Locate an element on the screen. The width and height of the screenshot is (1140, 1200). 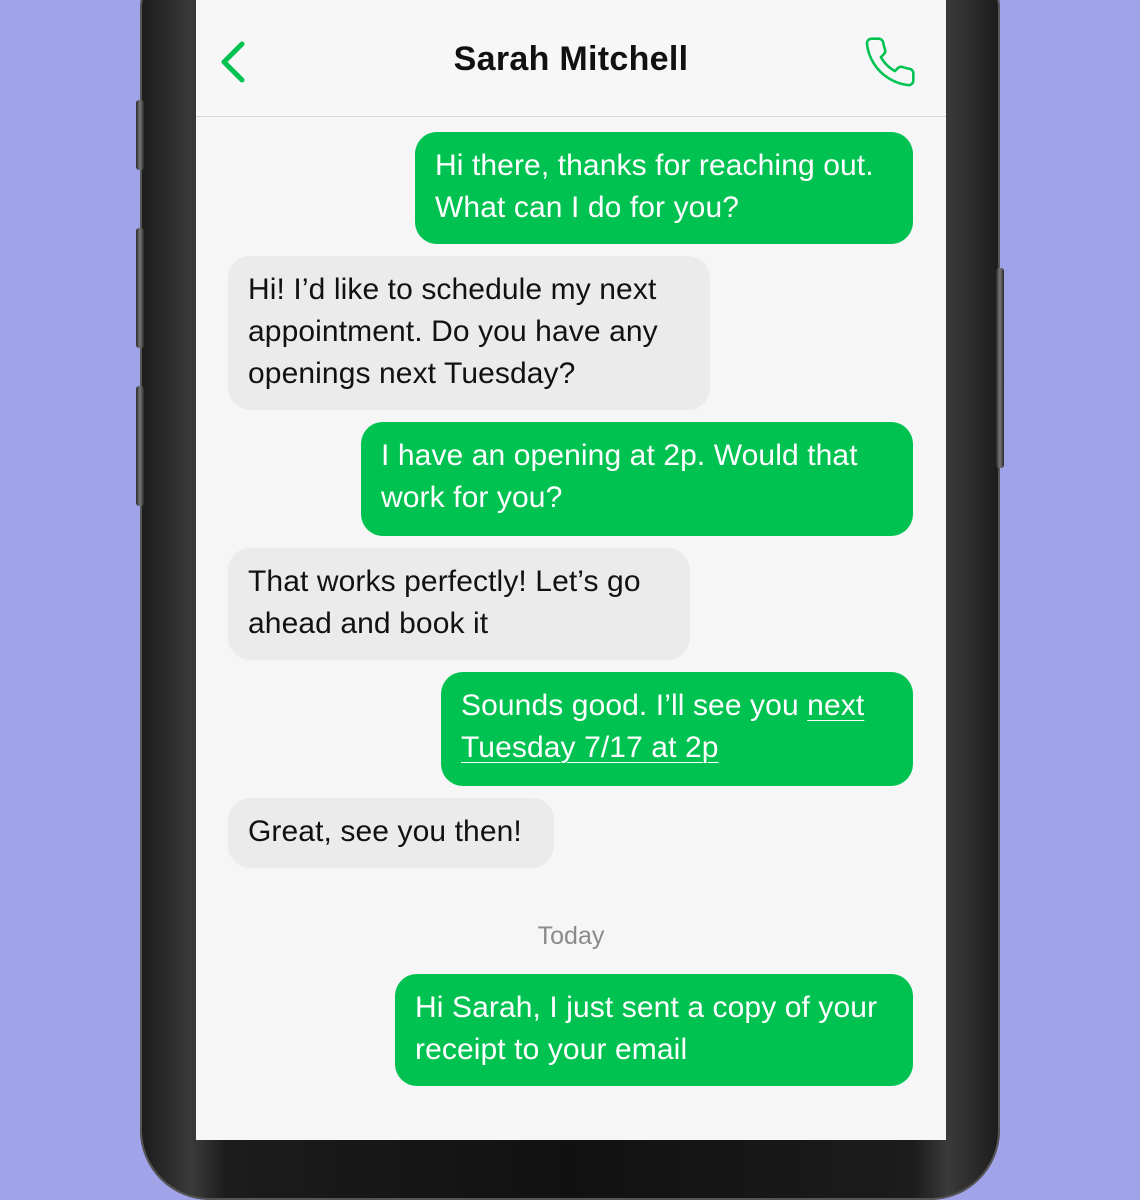
message-line: Tuesday 7/17 at 2p is located at coordinates (677, 748).